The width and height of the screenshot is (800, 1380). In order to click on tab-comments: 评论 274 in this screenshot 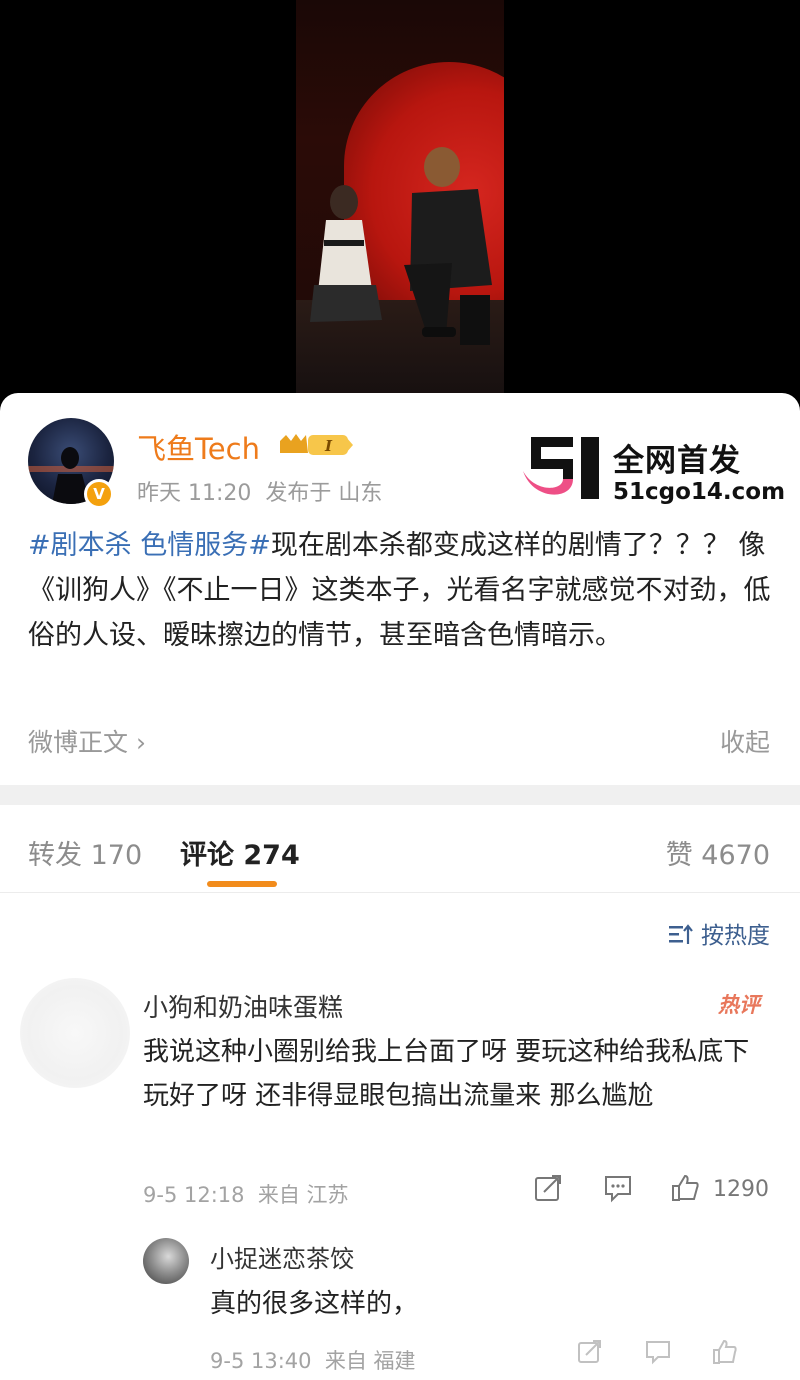, I will do `click(240, 852)`.